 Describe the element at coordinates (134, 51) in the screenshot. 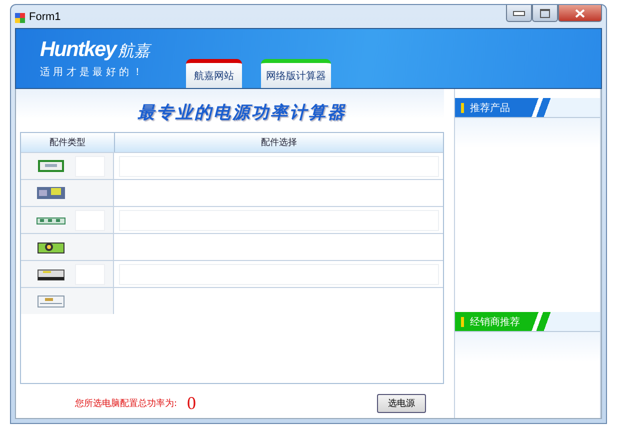

I see `brand-logo-chinese: 航嘉` at that location.